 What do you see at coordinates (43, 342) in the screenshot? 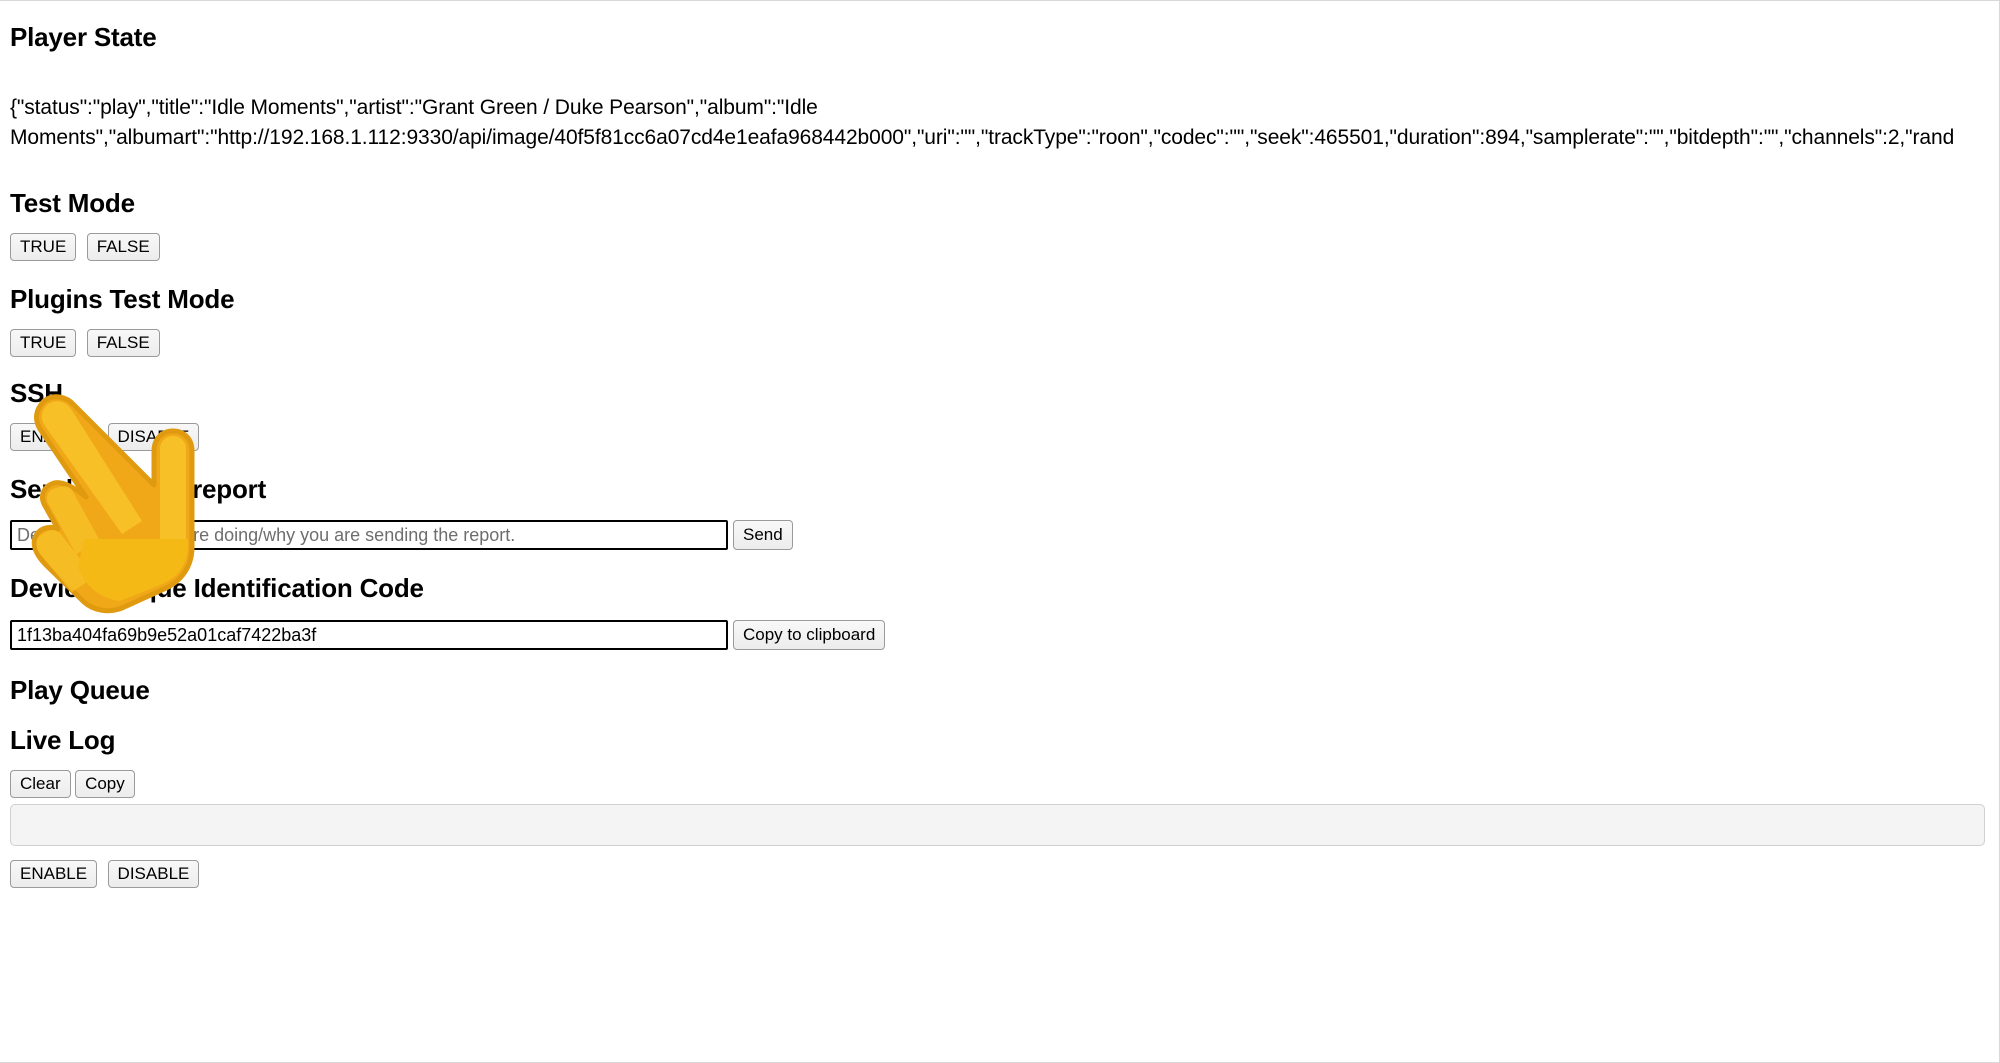
I see `plugins-test-mode-true-button: TRUE` at bounding box center [43, 342].